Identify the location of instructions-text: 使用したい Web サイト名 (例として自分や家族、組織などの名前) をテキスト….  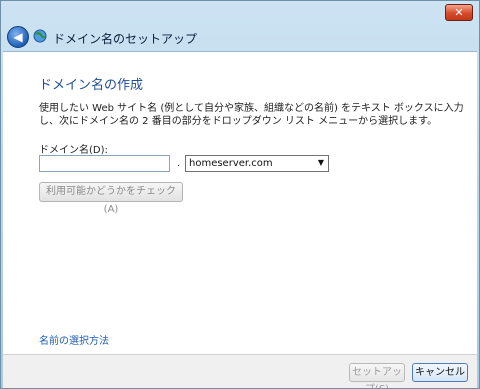
(251, 115).